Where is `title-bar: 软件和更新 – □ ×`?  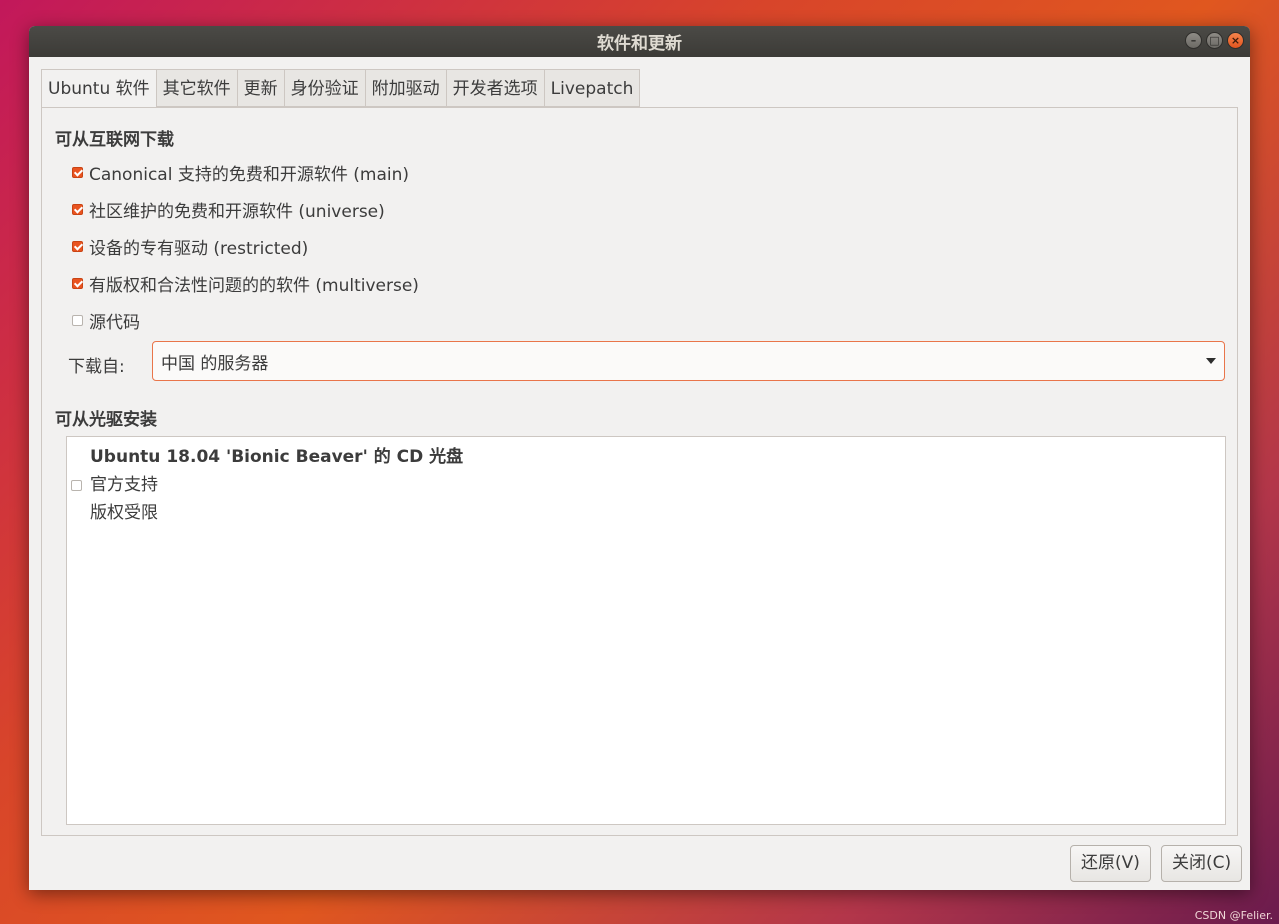 title-bar: 软件和更新 – □ × is located at coordinates (639, 41).